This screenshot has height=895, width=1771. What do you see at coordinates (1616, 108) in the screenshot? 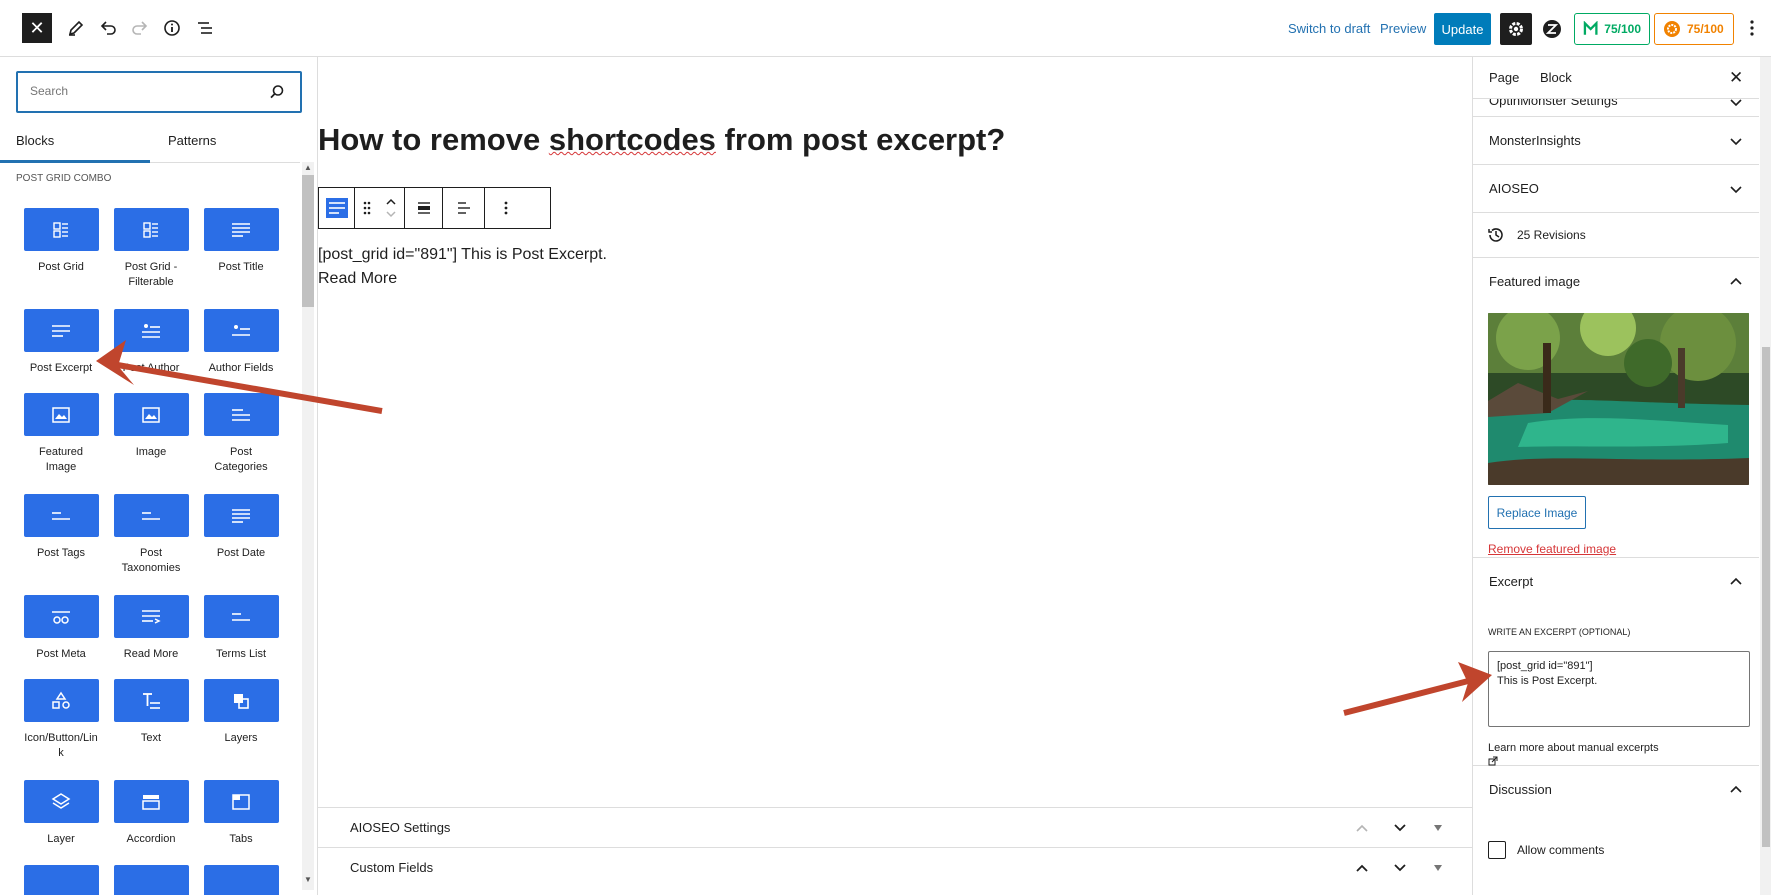
I see `panel-optinmonster: OptinMonster Settings` at bounding box center [1616, 108].